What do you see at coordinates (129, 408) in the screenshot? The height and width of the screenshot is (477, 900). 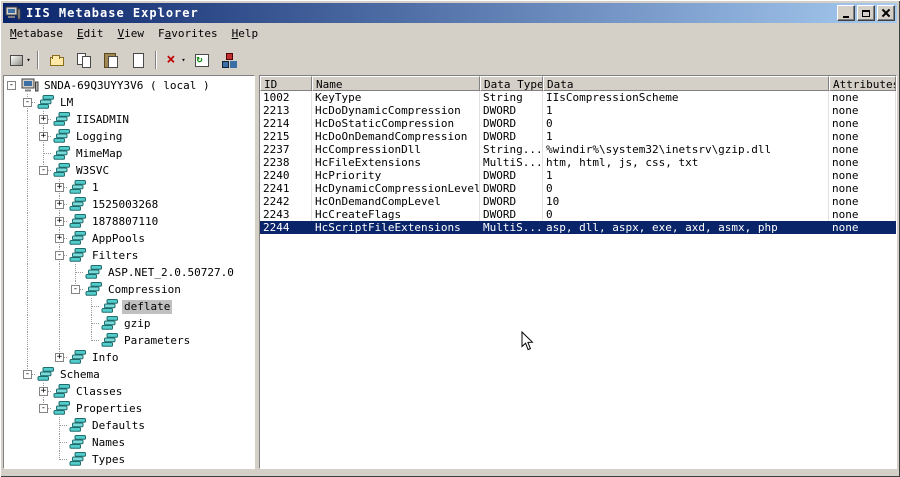 I see `tree-item-properties: - Properties` at bounding box center [129, 408].